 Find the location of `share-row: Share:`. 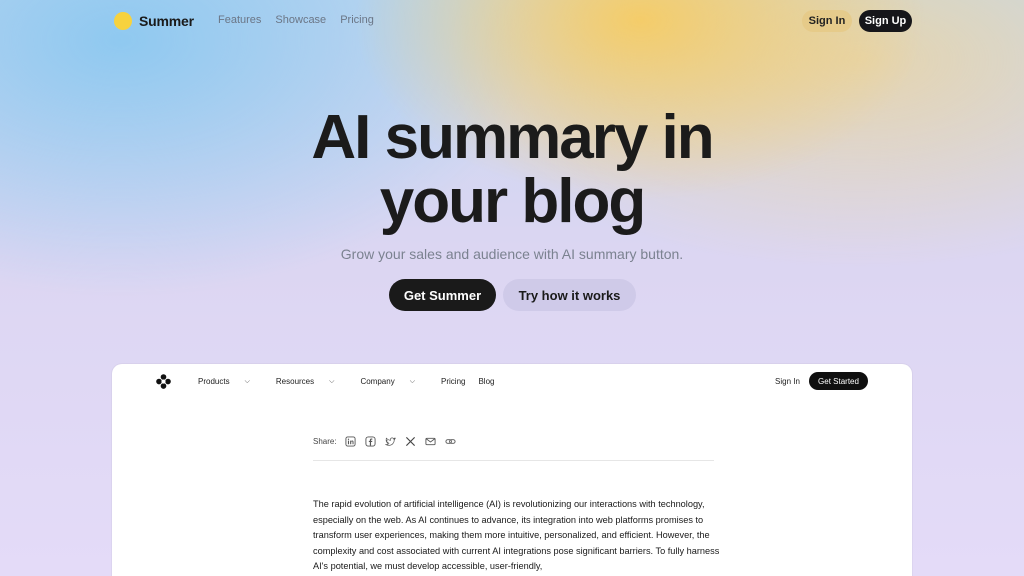

share-row: Share: is located at coordinates (389, 441).